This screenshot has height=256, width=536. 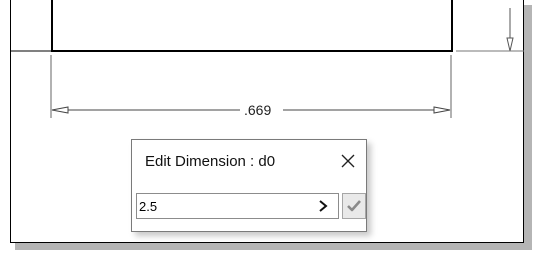 I want to click on close-icon, so click(x=348, y=161).